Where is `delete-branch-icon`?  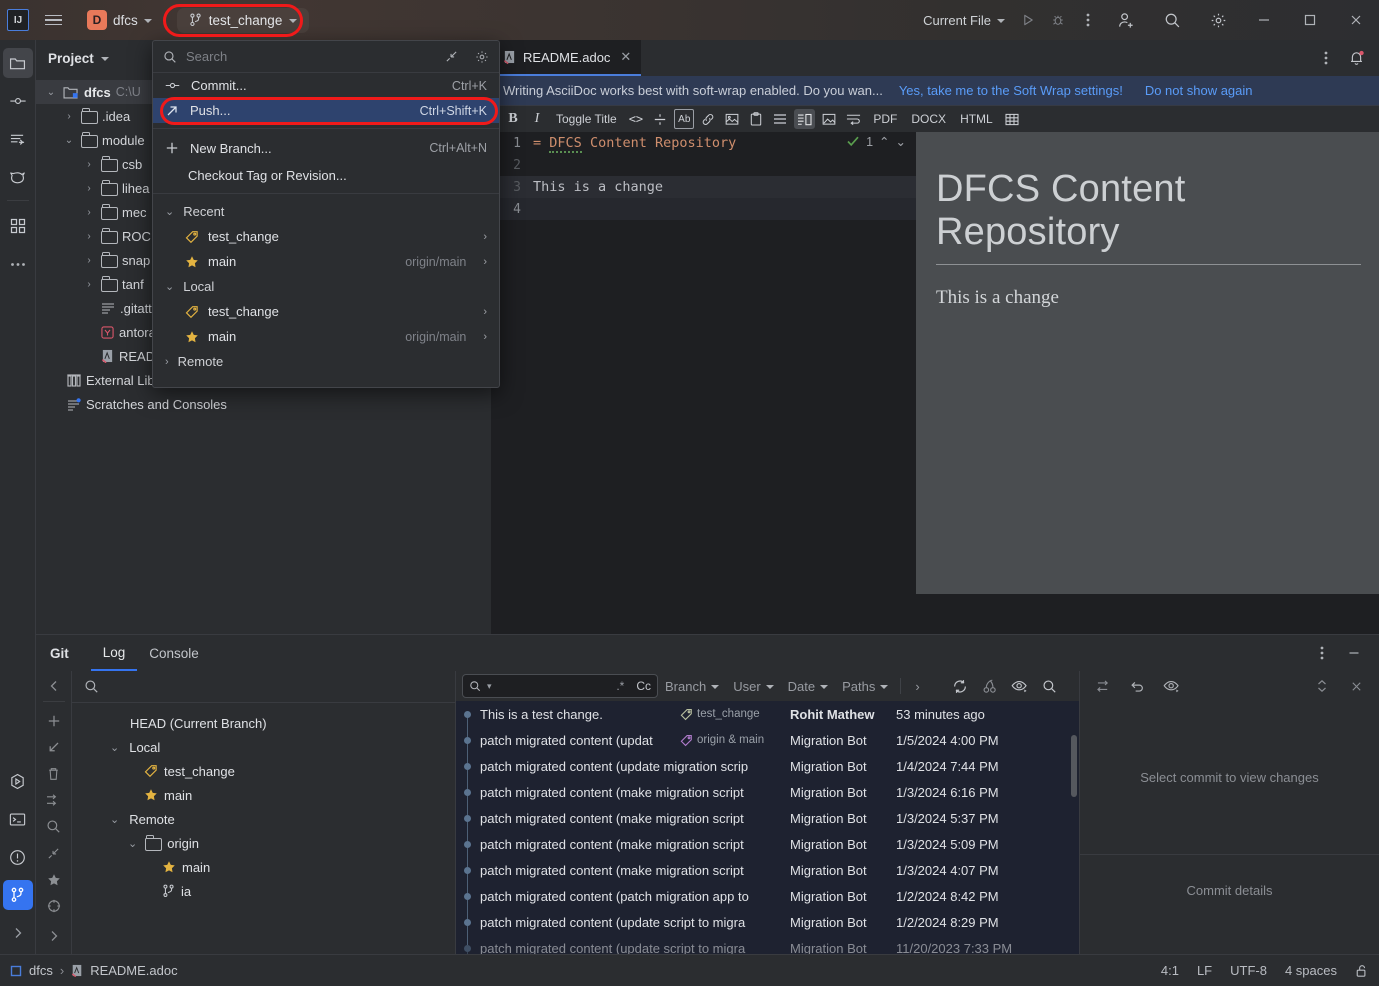
delete-branch-icon is located at coordinates (54, 773).